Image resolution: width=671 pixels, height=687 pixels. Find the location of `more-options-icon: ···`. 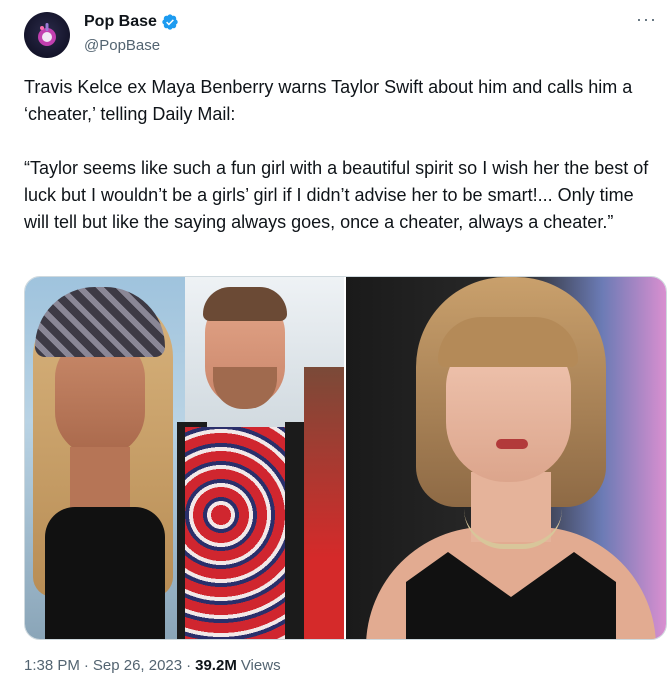

more-options-icon: ··· is located at coordinates (646, 19).